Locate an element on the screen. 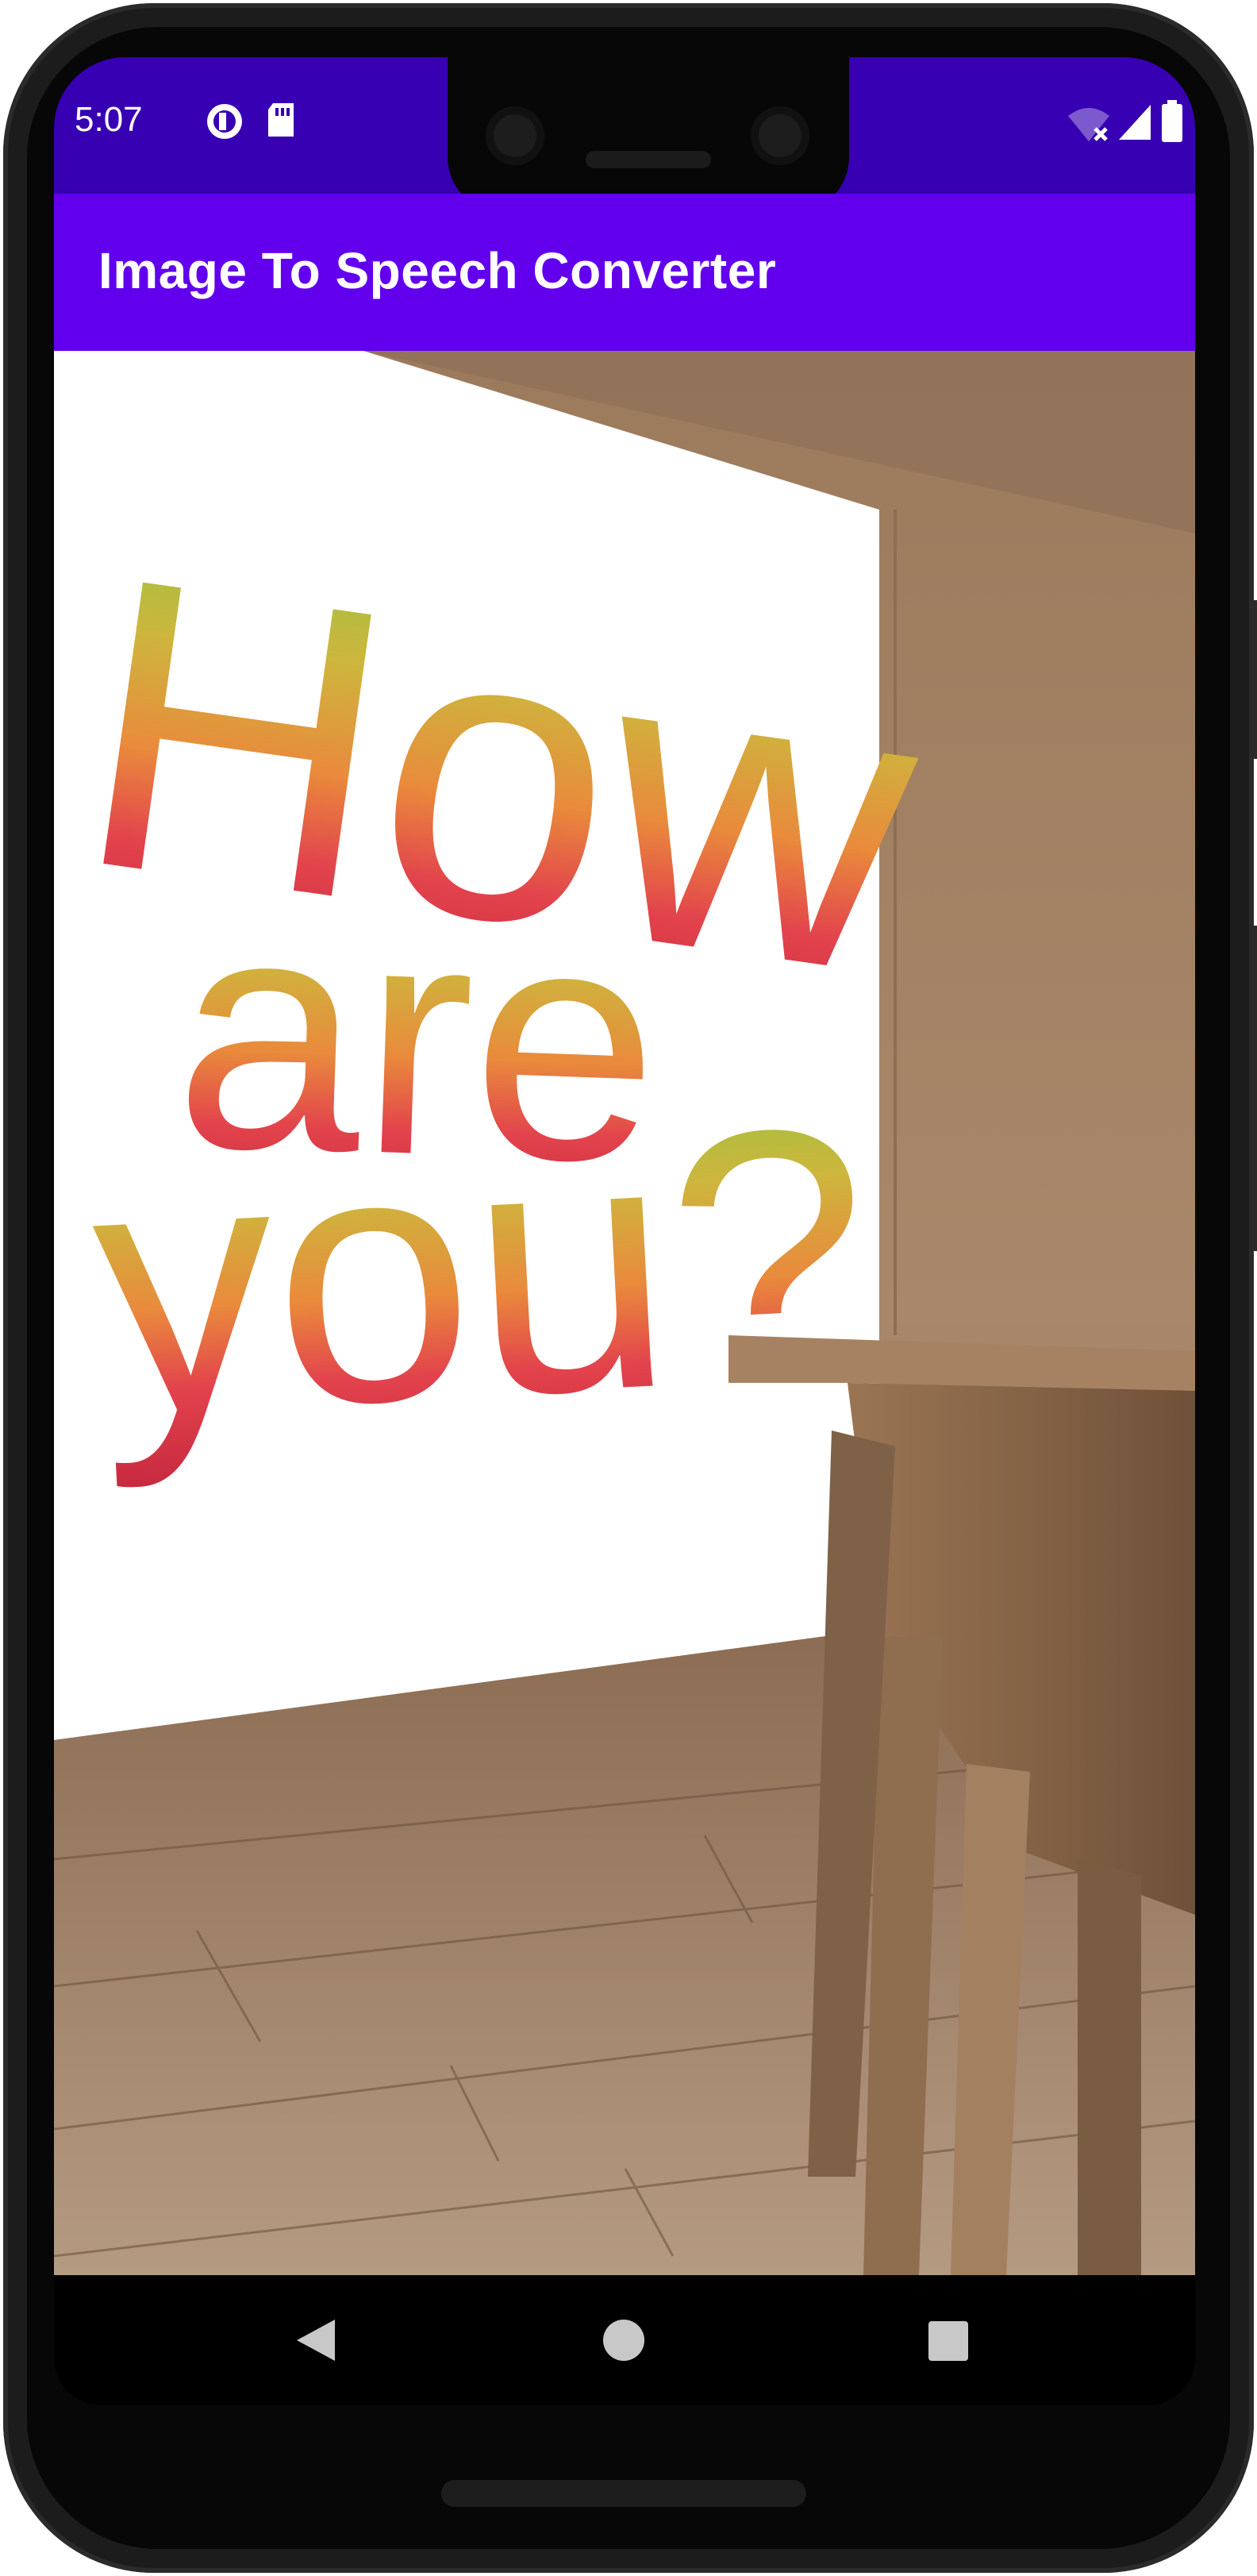 The height and width of the screenshot is (2576, 1257). status-bar: 5:07 is located at coordinates (624, 135).